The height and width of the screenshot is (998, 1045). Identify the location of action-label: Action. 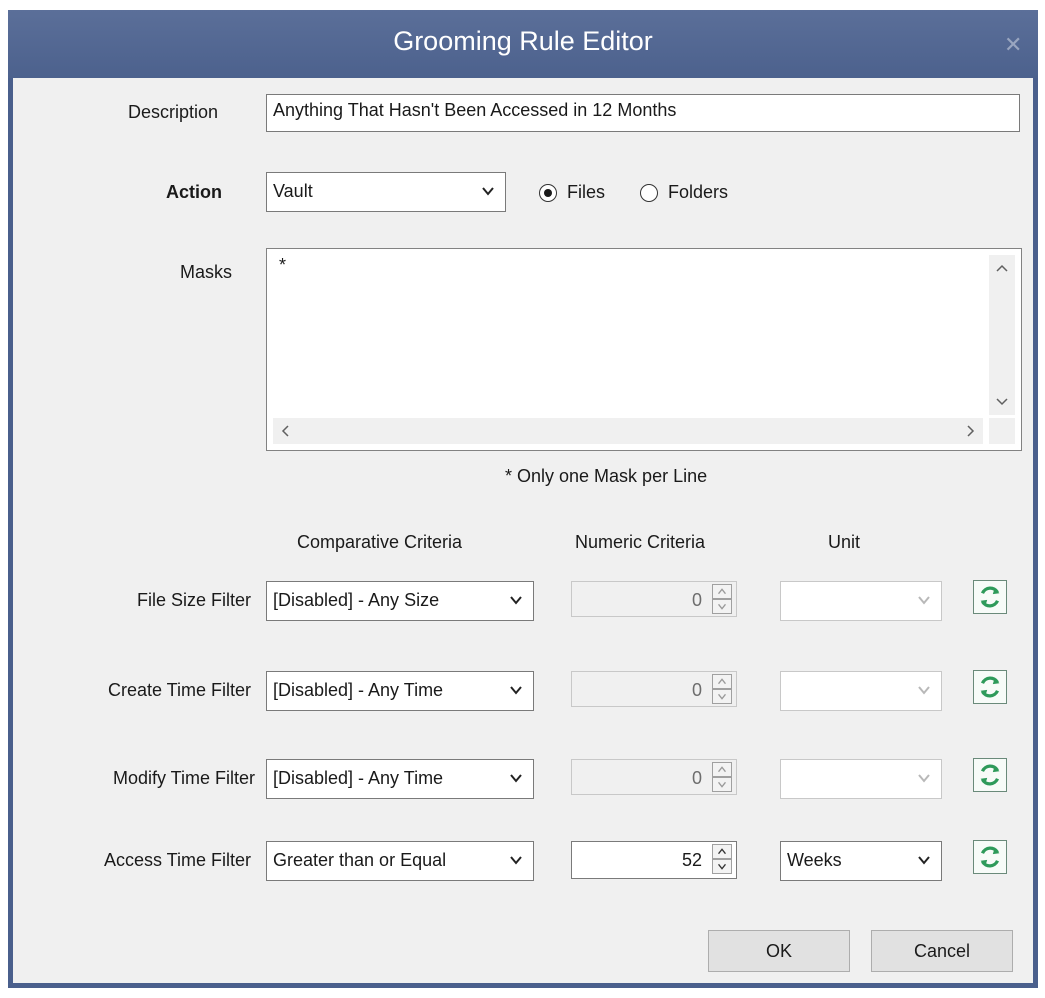
(194, 192).